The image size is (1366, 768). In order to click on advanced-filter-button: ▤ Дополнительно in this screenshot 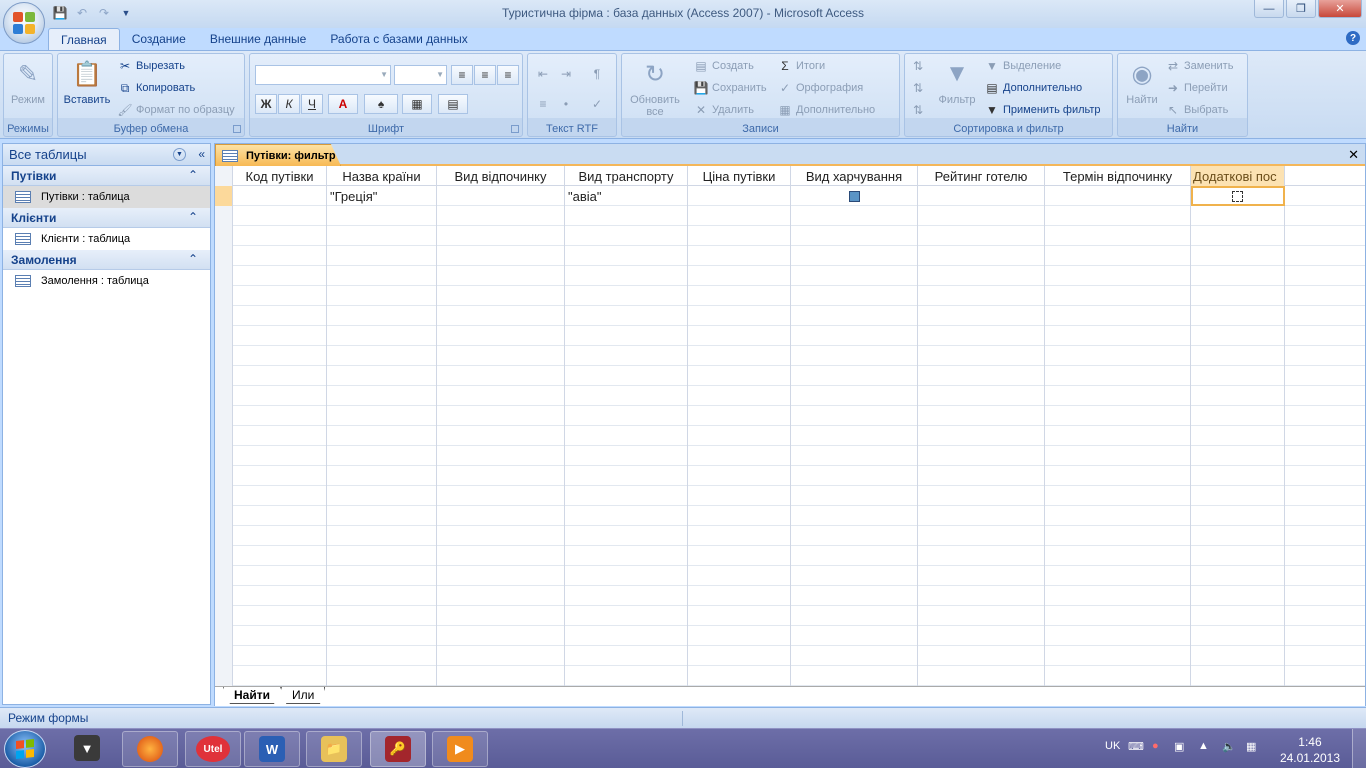, I will do `click(1033, 88)`.